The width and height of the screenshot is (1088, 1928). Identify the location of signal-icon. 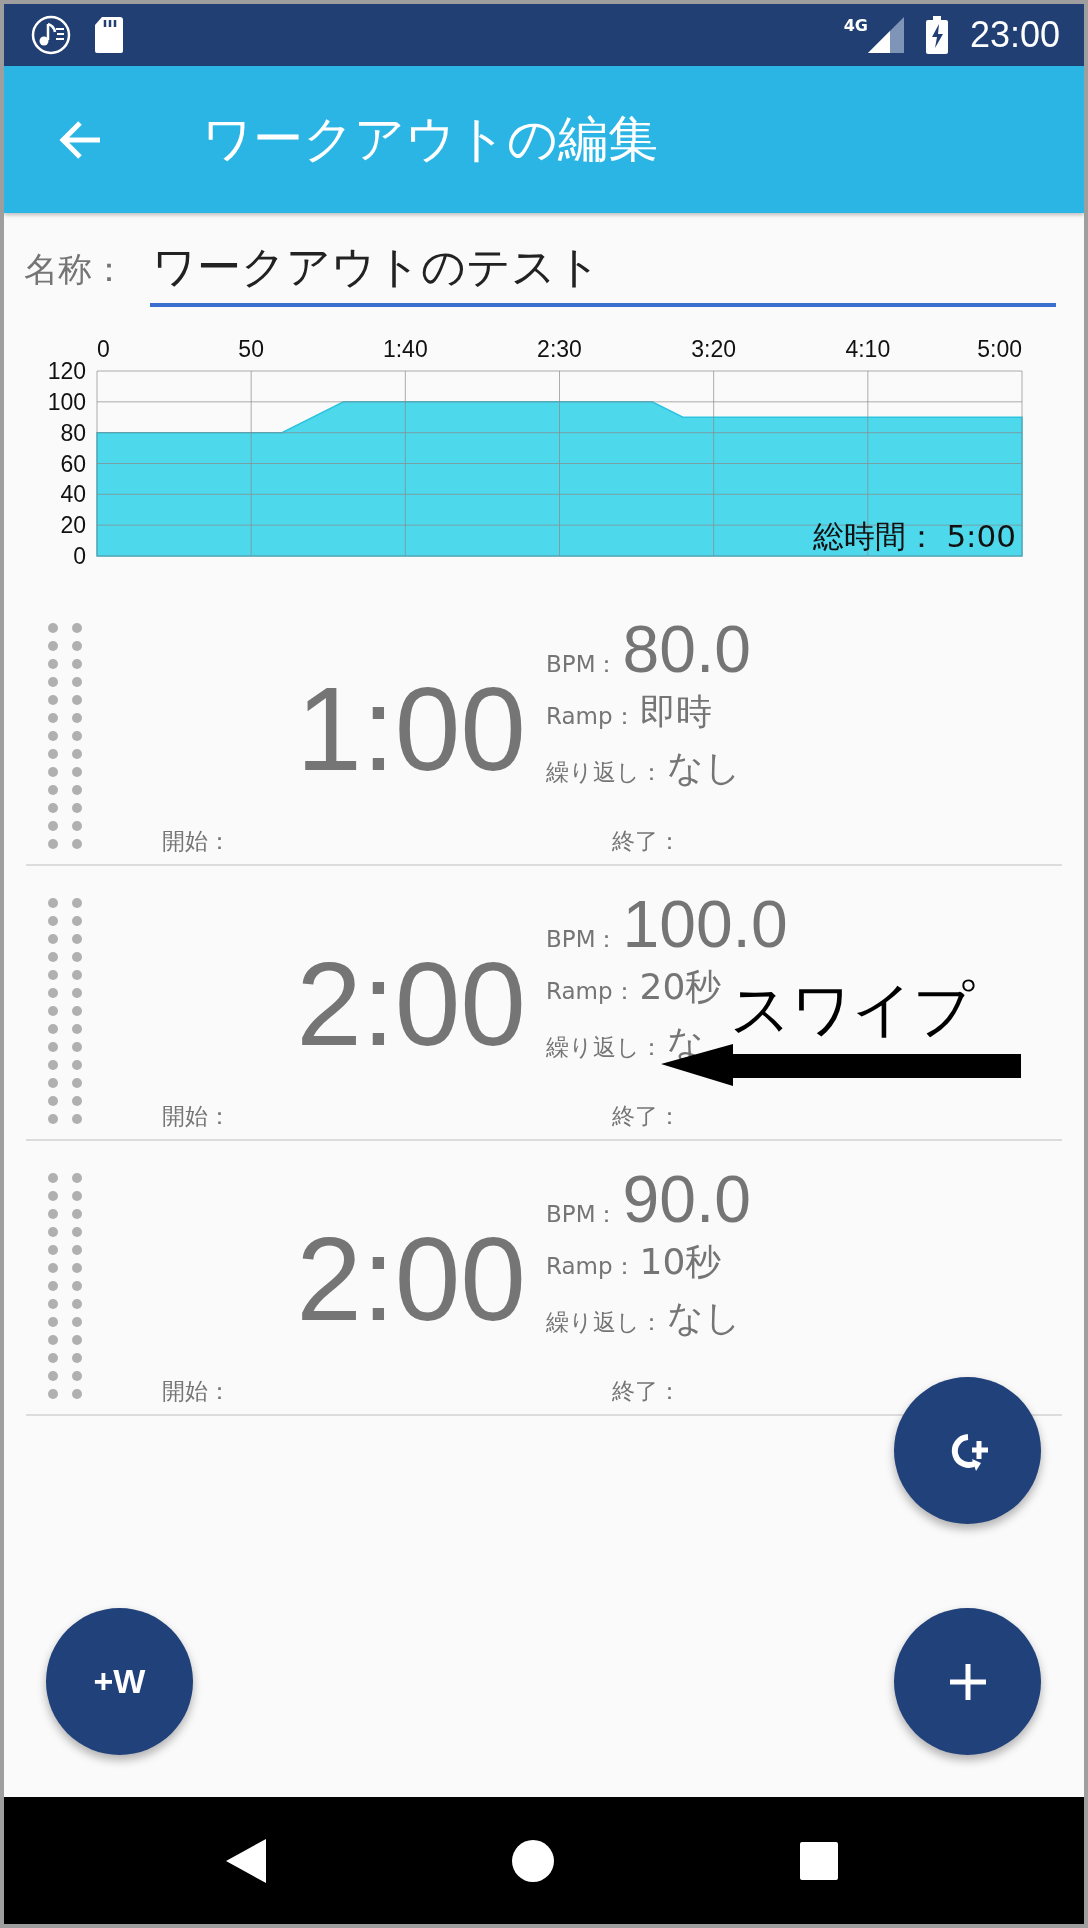
(885, 35).